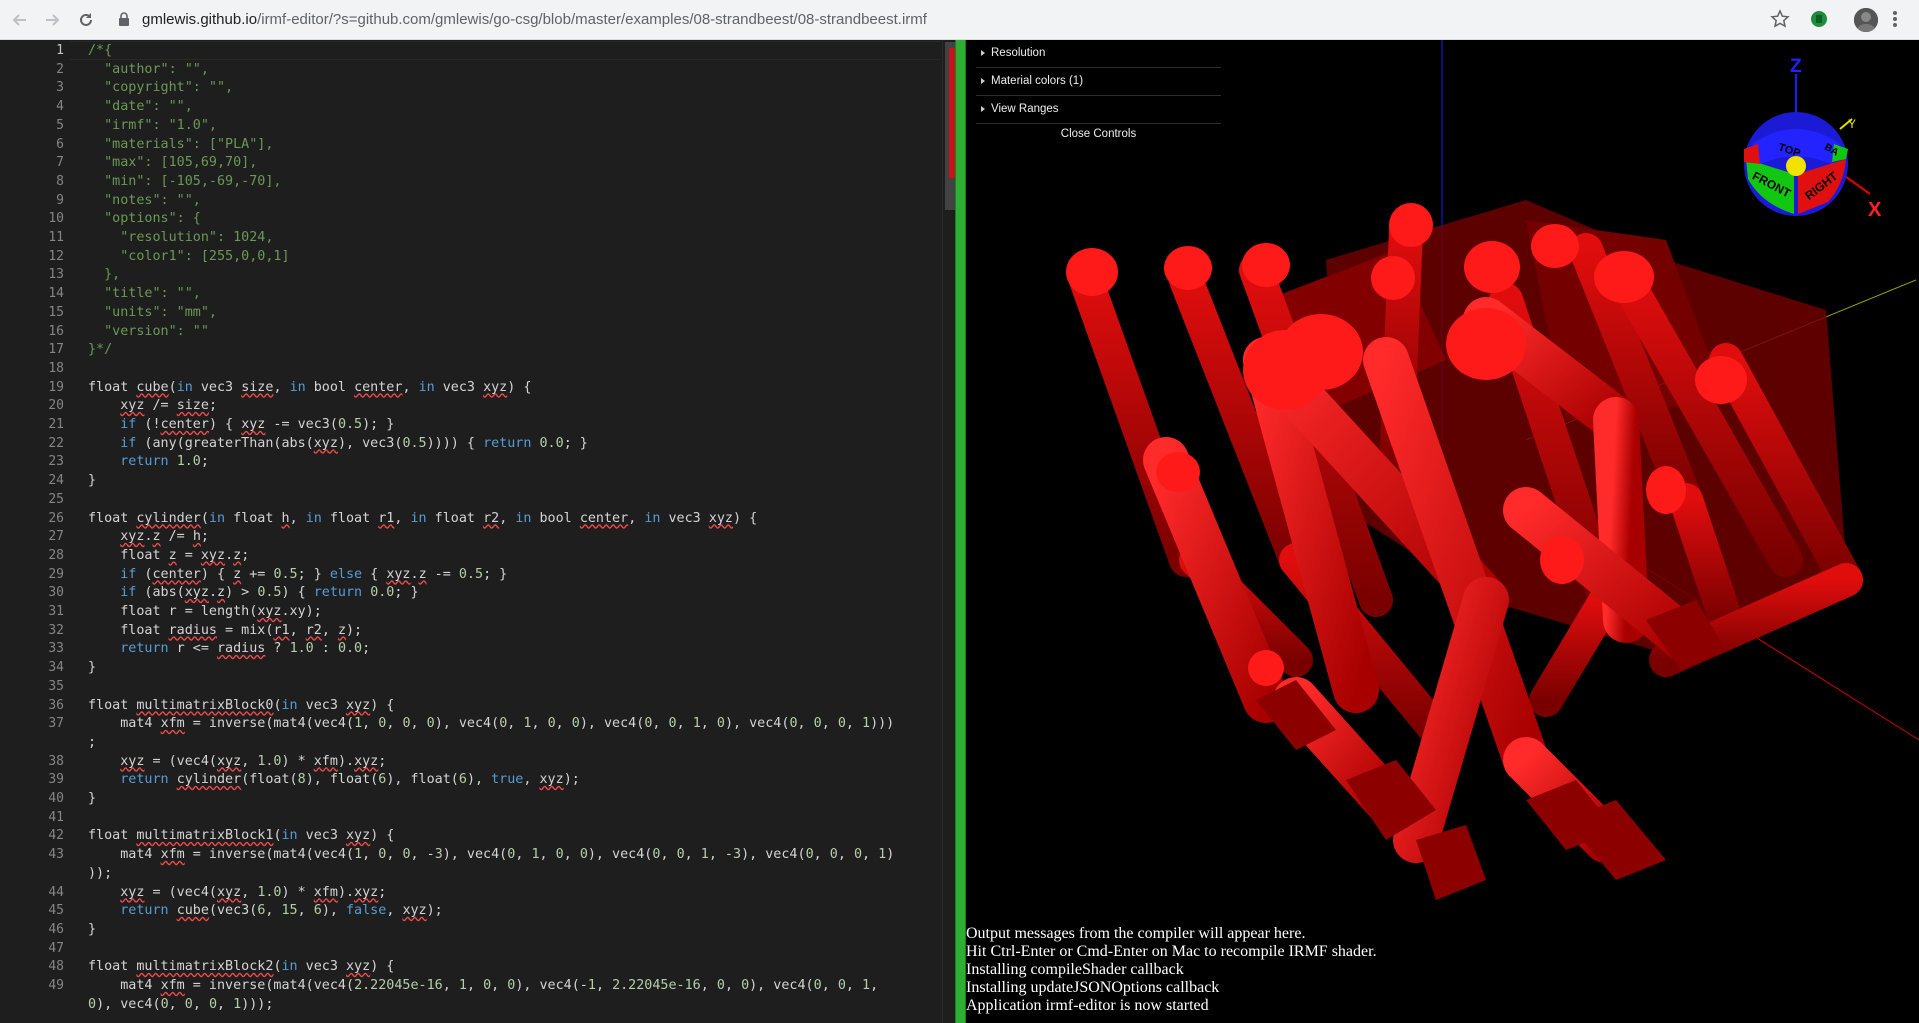 The width and height of the screenshot is (1919, 1023). What do you see at coordinates (144, 293) in the screenshot?
I see `code-line: "title": "",` at bounding box center [144, 293].